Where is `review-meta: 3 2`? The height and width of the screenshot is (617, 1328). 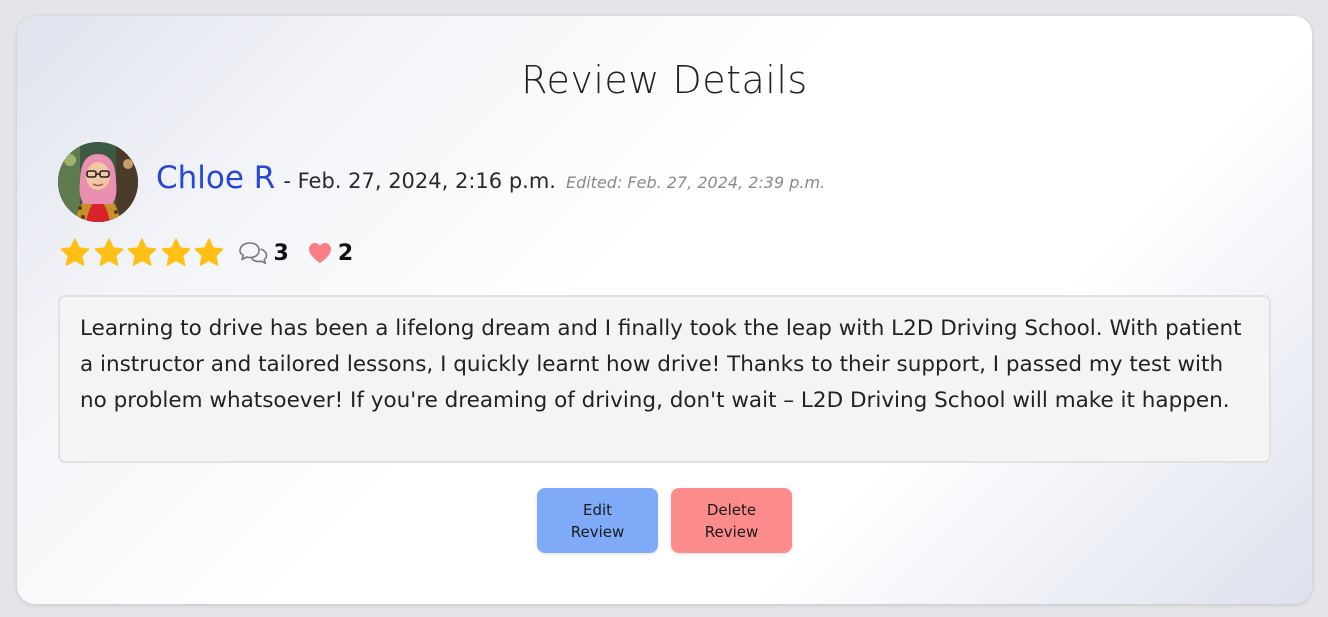 review-meta: 3 2 is located at coordinates (206, 253).